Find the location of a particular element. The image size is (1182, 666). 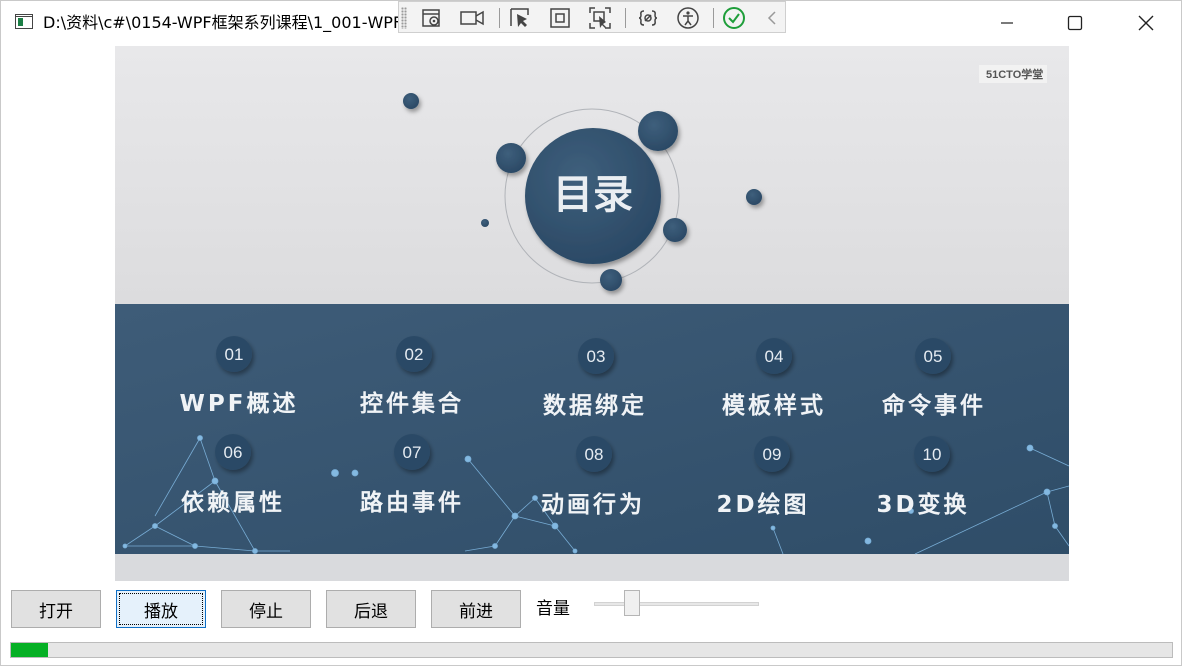

wpf-debug-toolbar is located at coordinates (592, 17).